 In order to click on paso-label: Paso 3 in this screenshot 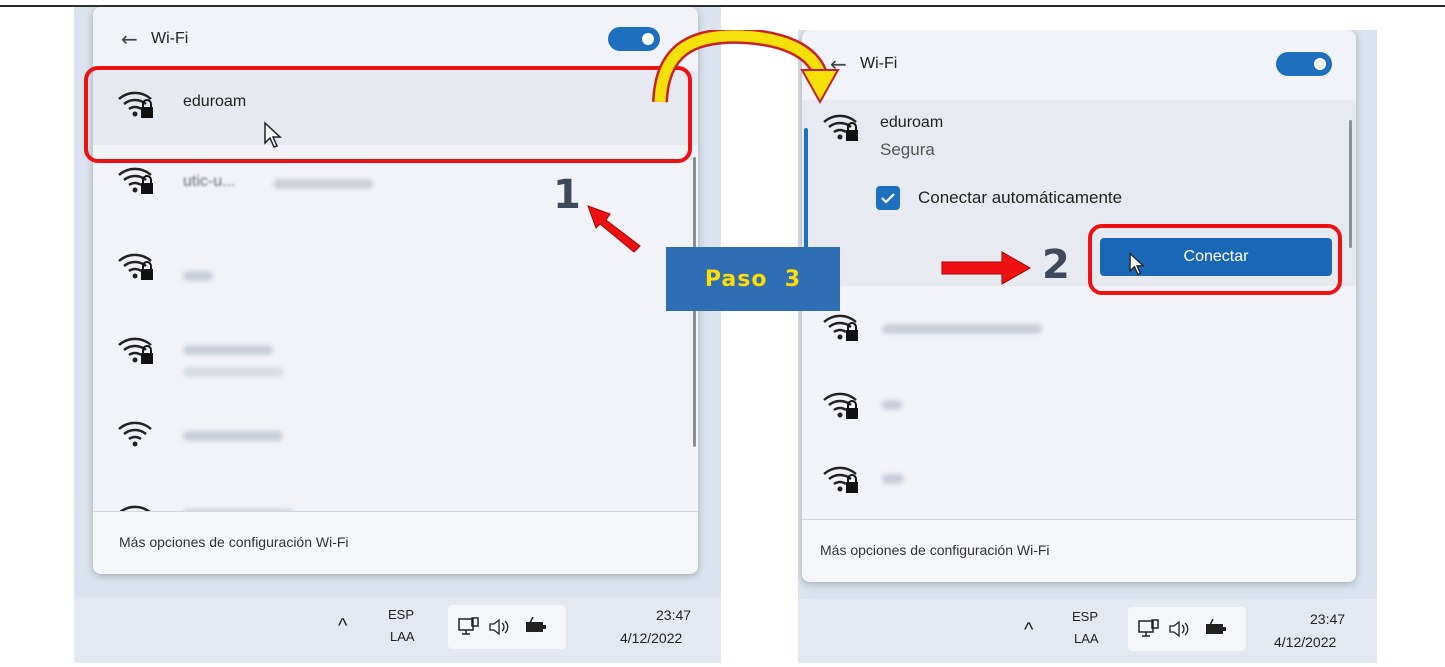, I will do `click(753, 279)`.